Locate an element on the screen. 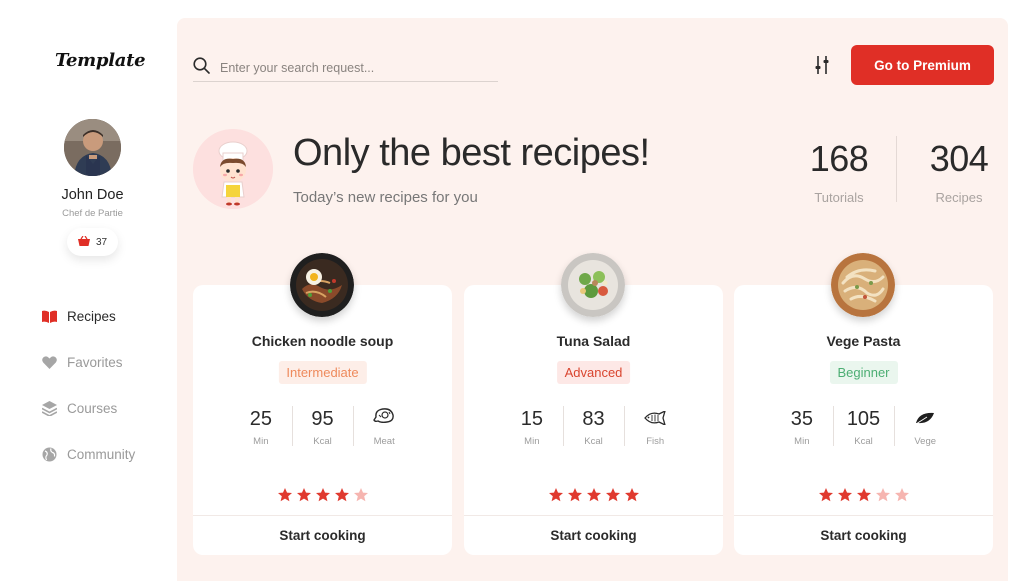  leaf-icon is located at coordinates (925, 419).